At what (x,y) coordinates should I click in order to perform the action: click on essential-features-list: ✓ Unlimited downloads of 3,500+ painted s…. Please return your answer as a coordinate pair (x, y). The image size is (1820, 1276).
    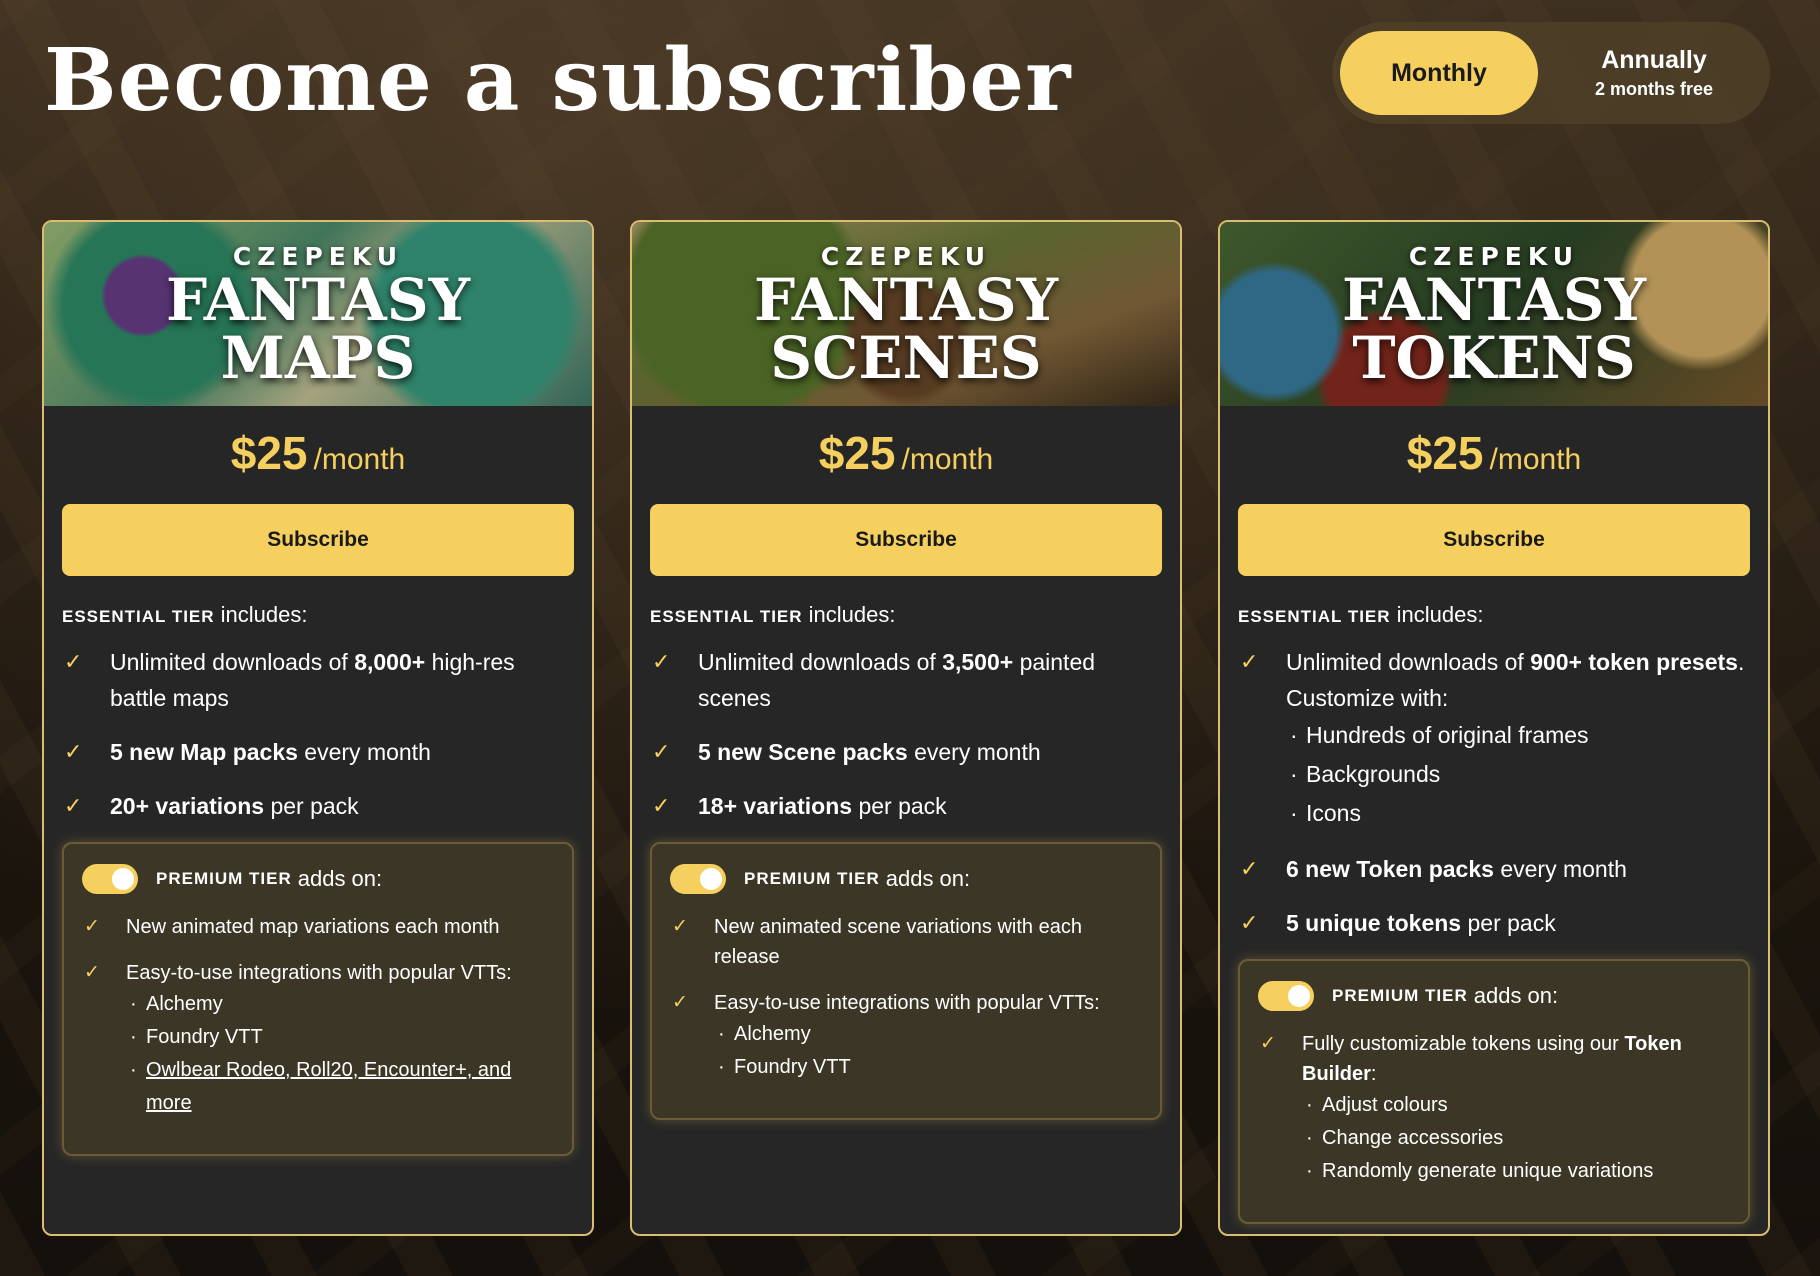
    Looking at the image, I should click on (906, 734).